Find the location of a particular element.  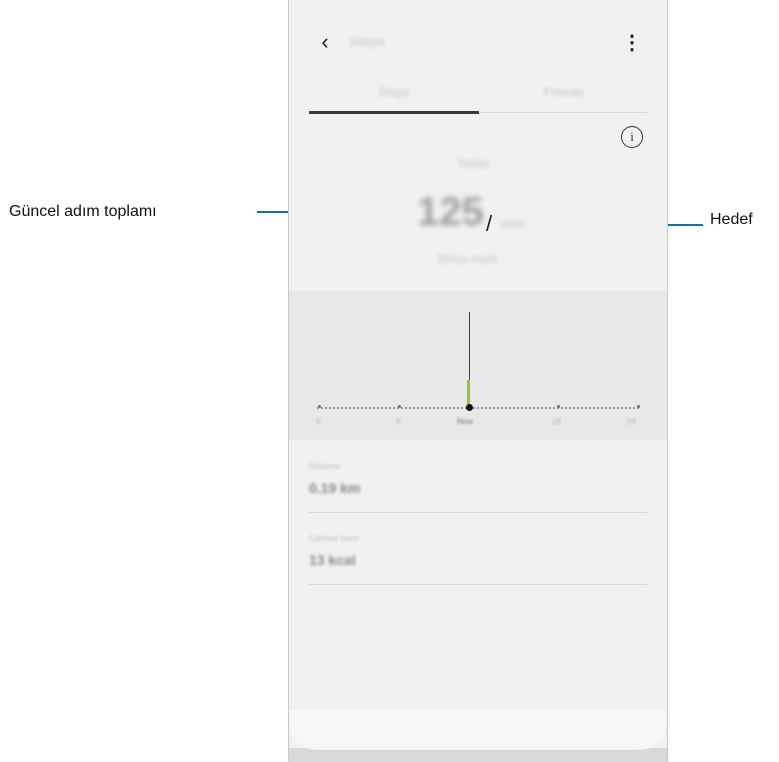

distance-value: 0.19 km is located at coordinates (335, 488).